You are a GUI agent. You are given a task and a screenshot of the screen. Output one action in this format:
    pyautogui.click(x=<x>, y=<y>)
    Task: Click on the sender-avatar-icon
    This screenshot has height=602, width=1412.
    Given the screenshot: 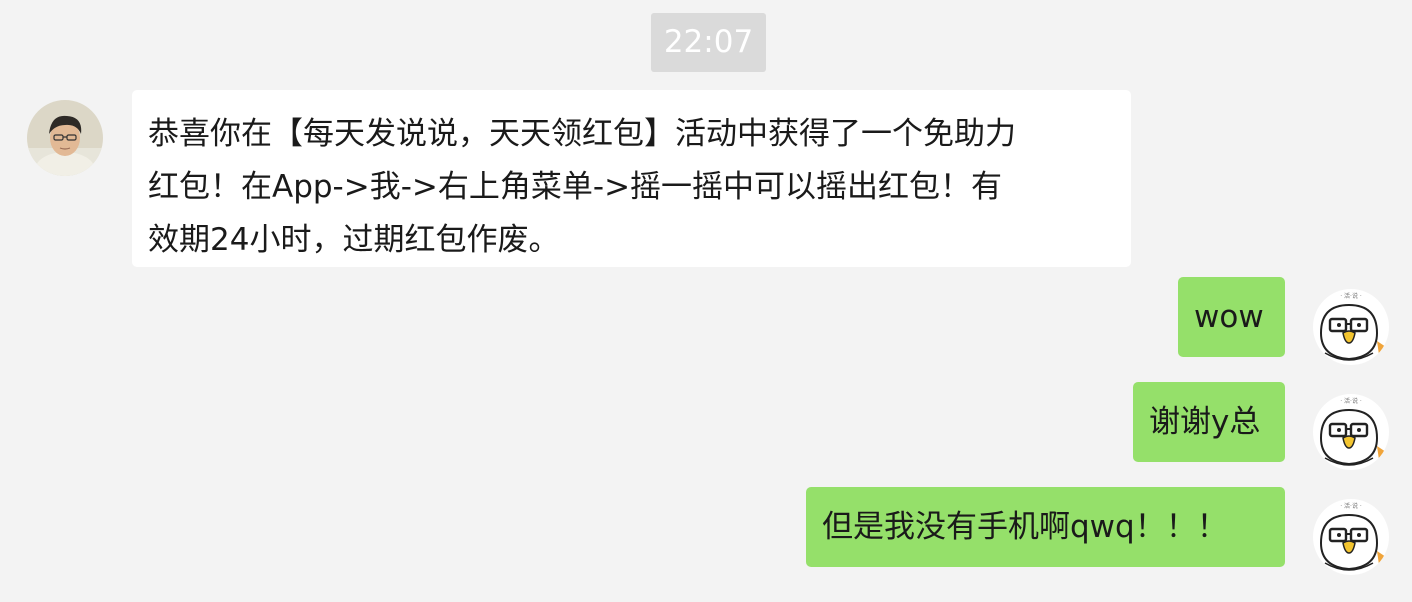 What is the action you would take?
    pyautogui.click(x=65, y=138)
    